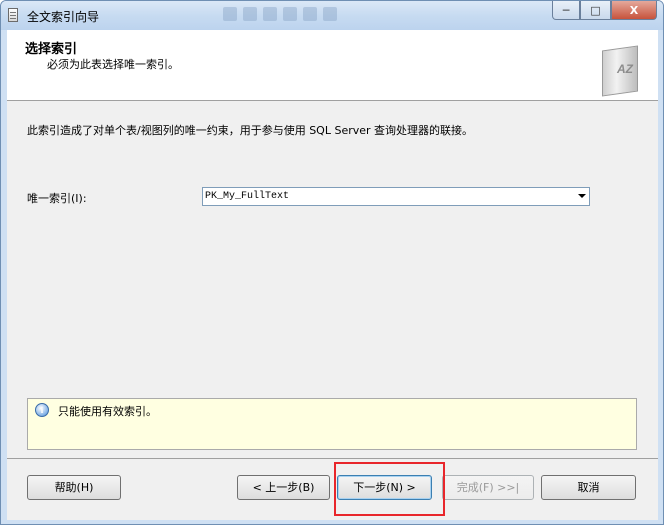 This screenshot has height=525, width=664. What do you see at coordinates (389, 489) in the screenshot?
I see `next-button-highlight` at bounding box center [389, 489].